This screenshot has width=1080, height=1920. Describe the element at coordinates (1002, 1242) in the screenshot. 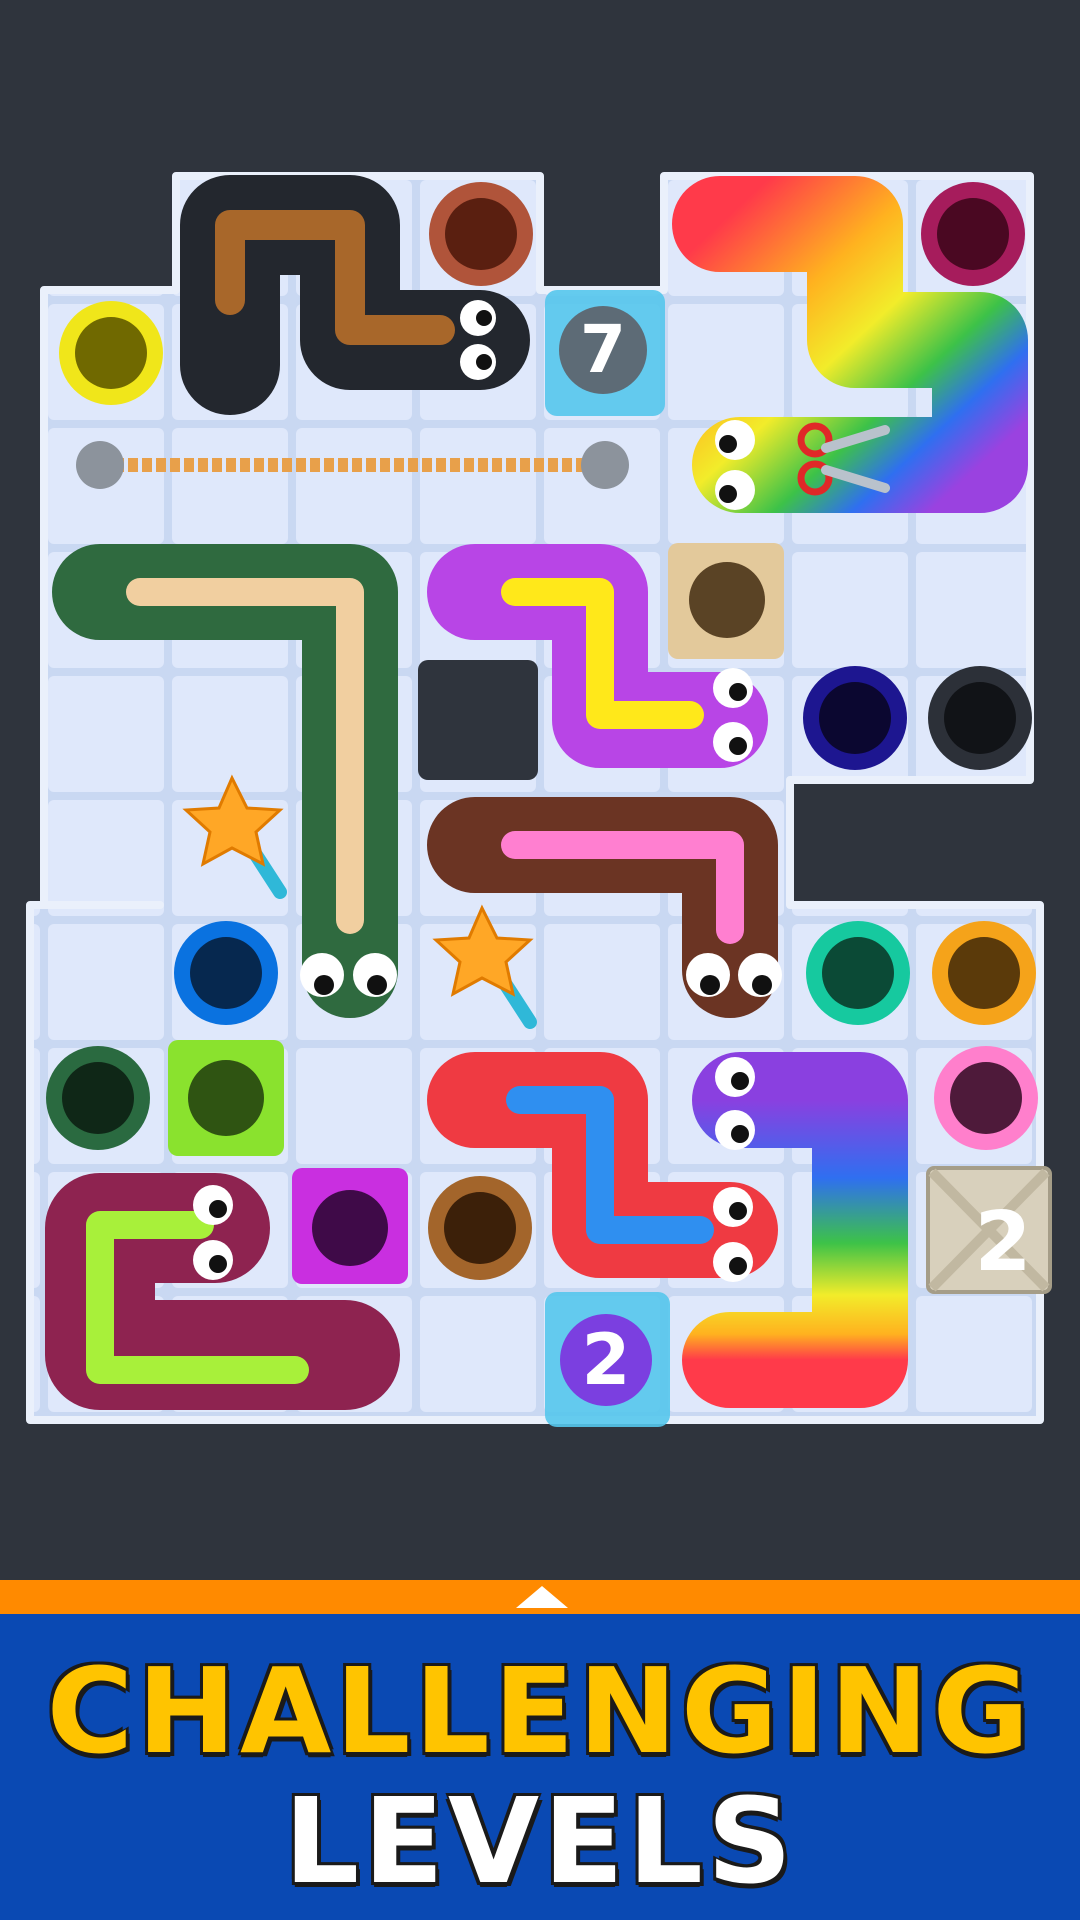

I see `crate-count: 2` at that location.